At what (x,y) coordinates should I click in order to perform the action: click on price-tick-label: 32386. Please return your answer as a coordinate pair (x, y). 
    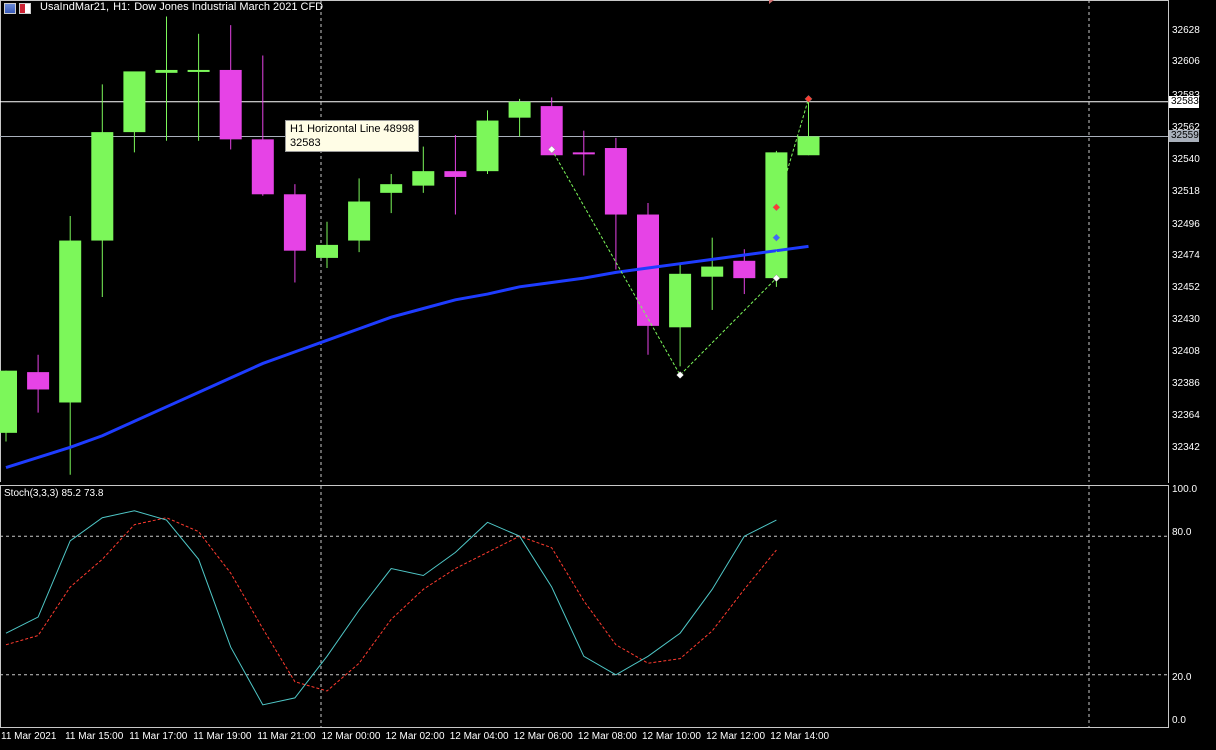
    Looking at the image, I should click on (1186, 383).